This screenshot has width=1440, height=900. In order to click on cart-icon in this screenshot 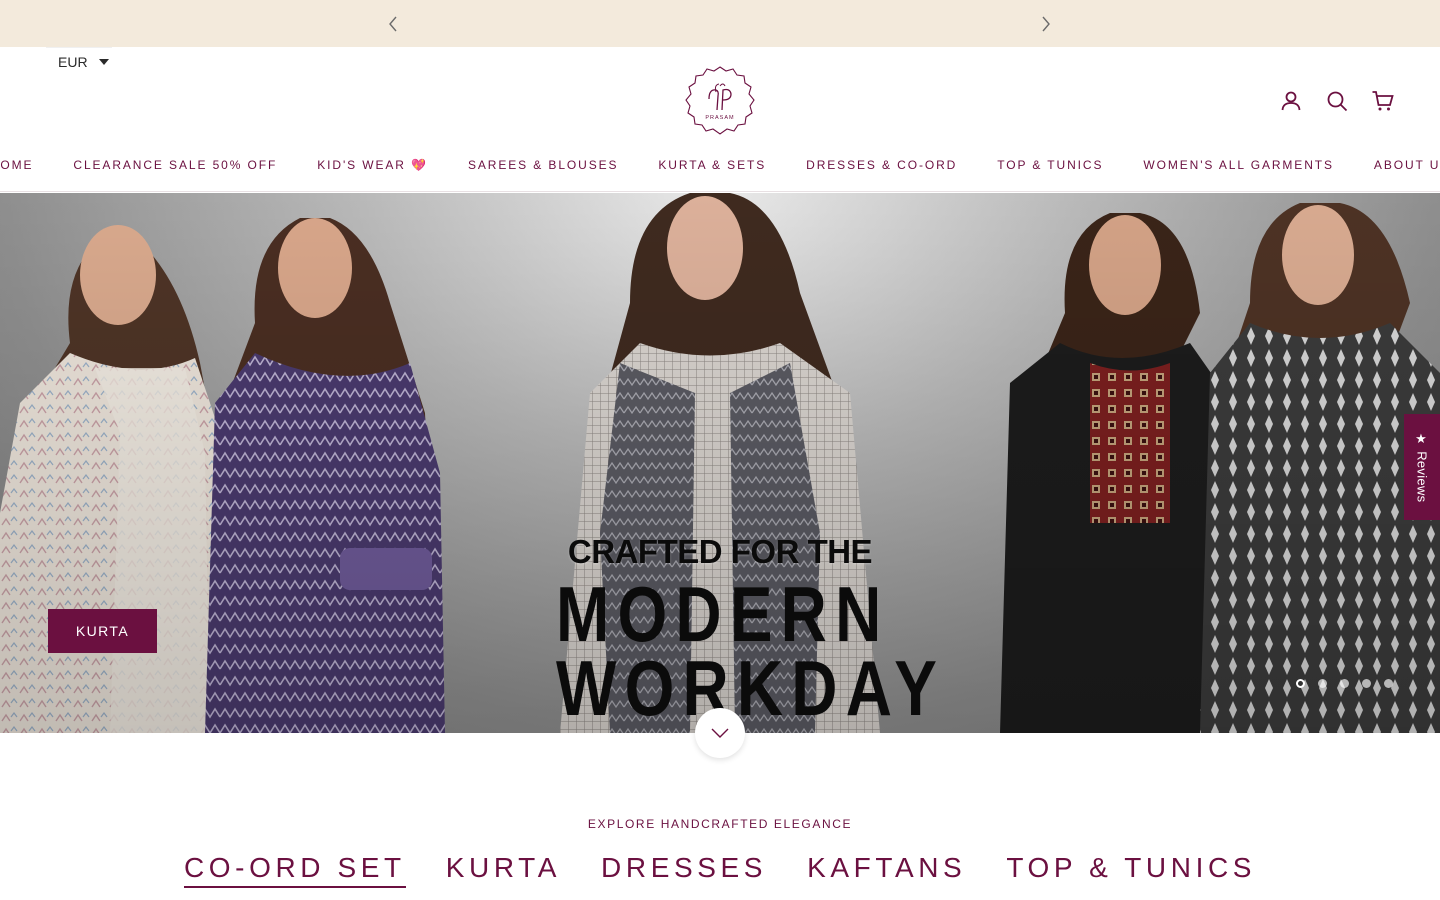, I will do `click(1383, 101)`.